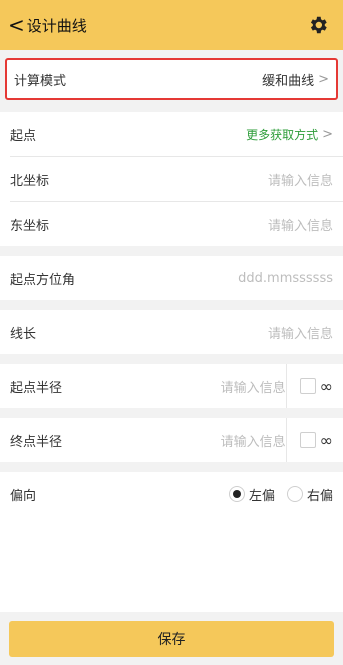 This screenshot has height=665, width=343. Describe the element at coordinates (40, 81) in the screenshot. I see `calc-mode-label: 计算模式` at that location.